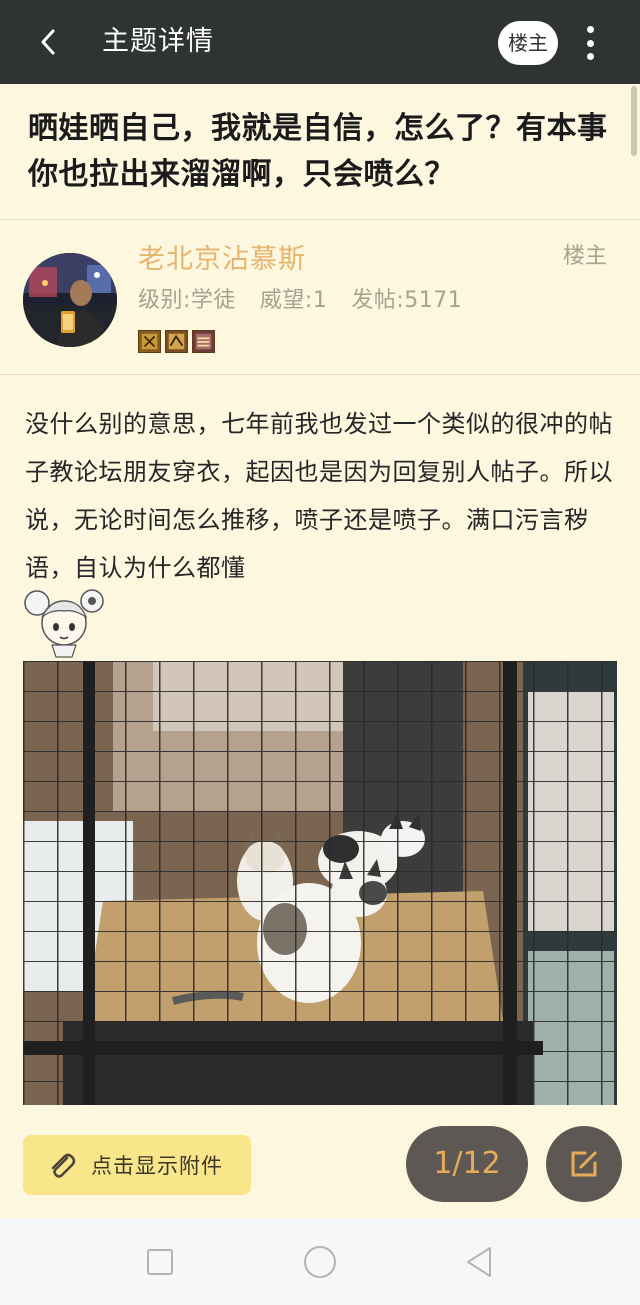 This screenshot has height=1305, width=640. Describe the element at coordinates (157, 1166) in the screenshot. I see `show-attachments-label: 点击显示附件` at that location.